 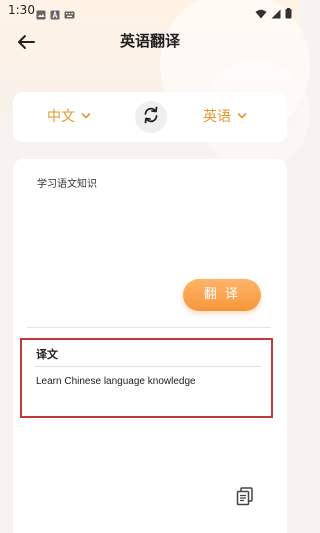 I want to click on copy-button, so click(x=245, y=496).